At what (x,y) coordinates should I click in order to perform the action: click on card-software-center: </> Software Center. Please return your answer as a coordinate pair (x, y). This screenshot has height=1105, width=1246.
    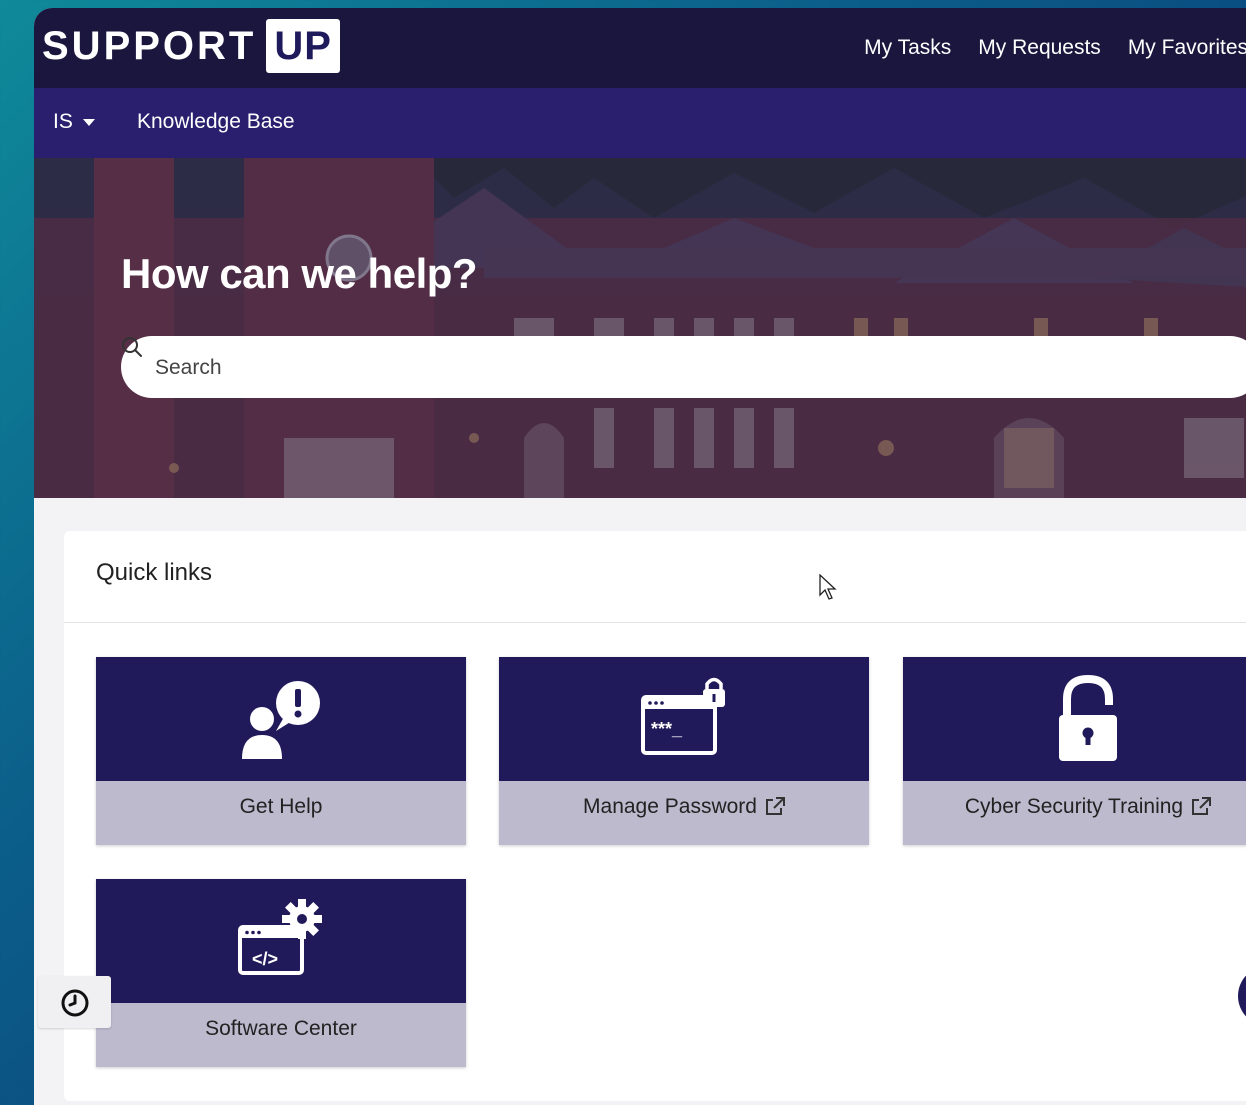
    Looking at the image, I should click on (281, 973).